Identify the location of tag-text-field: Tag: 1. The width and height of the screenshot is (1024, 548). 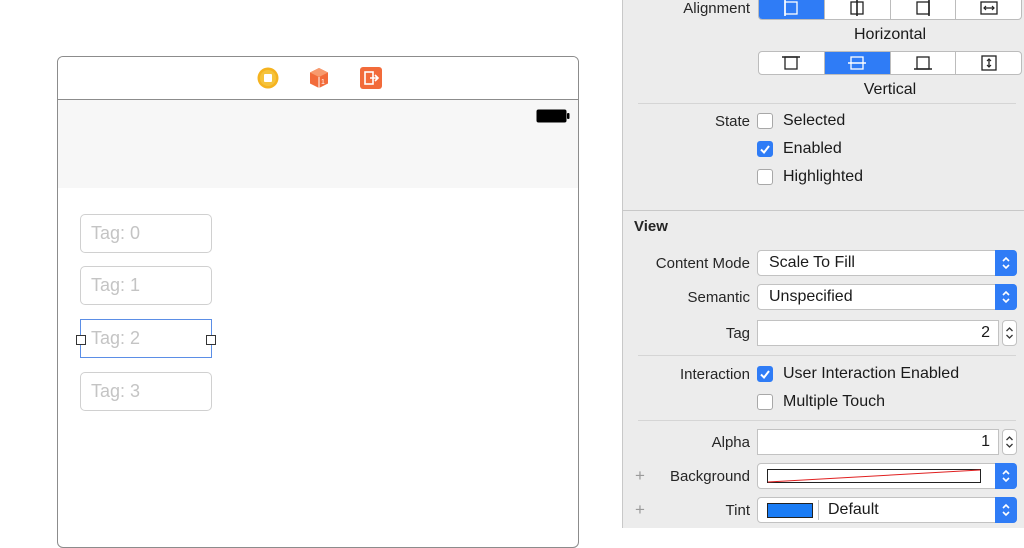
(146, 285).